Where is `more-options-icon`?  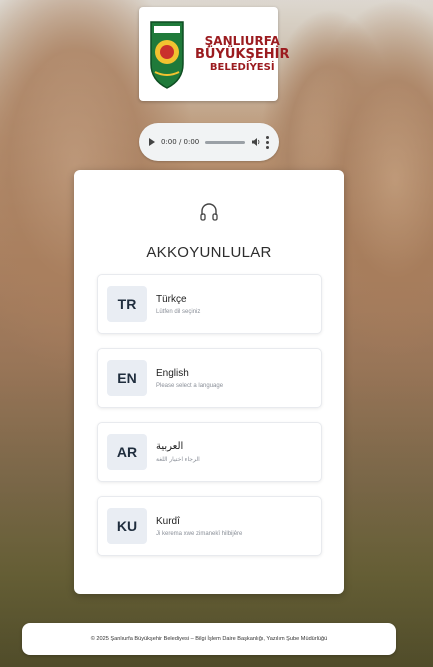
more-options-icon is located at coordinates (267, 142).